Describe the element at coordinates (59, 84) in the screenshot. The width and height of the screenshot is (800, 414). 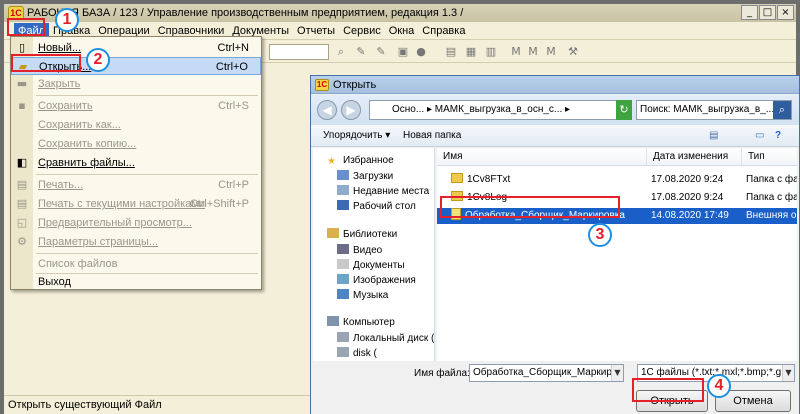
I see `menu-close-label: Закрыть` at that location.